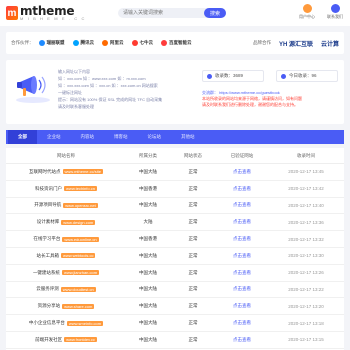 This screenshot has height=350, width=350. Describe the element at coordinates (148, 239) in the screenshot. I see `site-category: 中国香港` at that location.